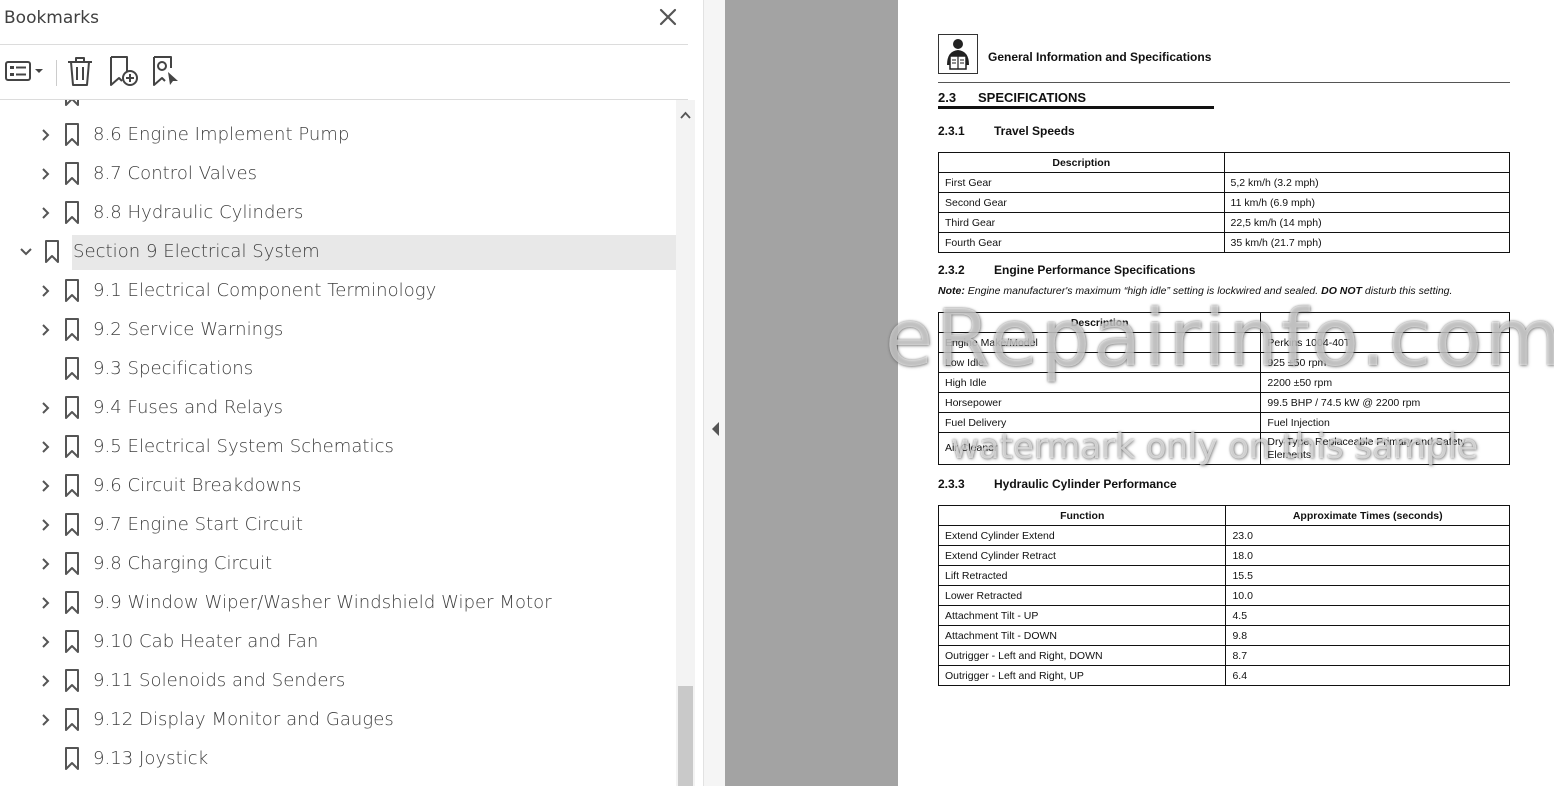  What do you see at coordinates (338, 488) in the screenshot?
I see `bookmark-item: 9.6 Circuit Breakdowns` at bounding box center [338, 488].